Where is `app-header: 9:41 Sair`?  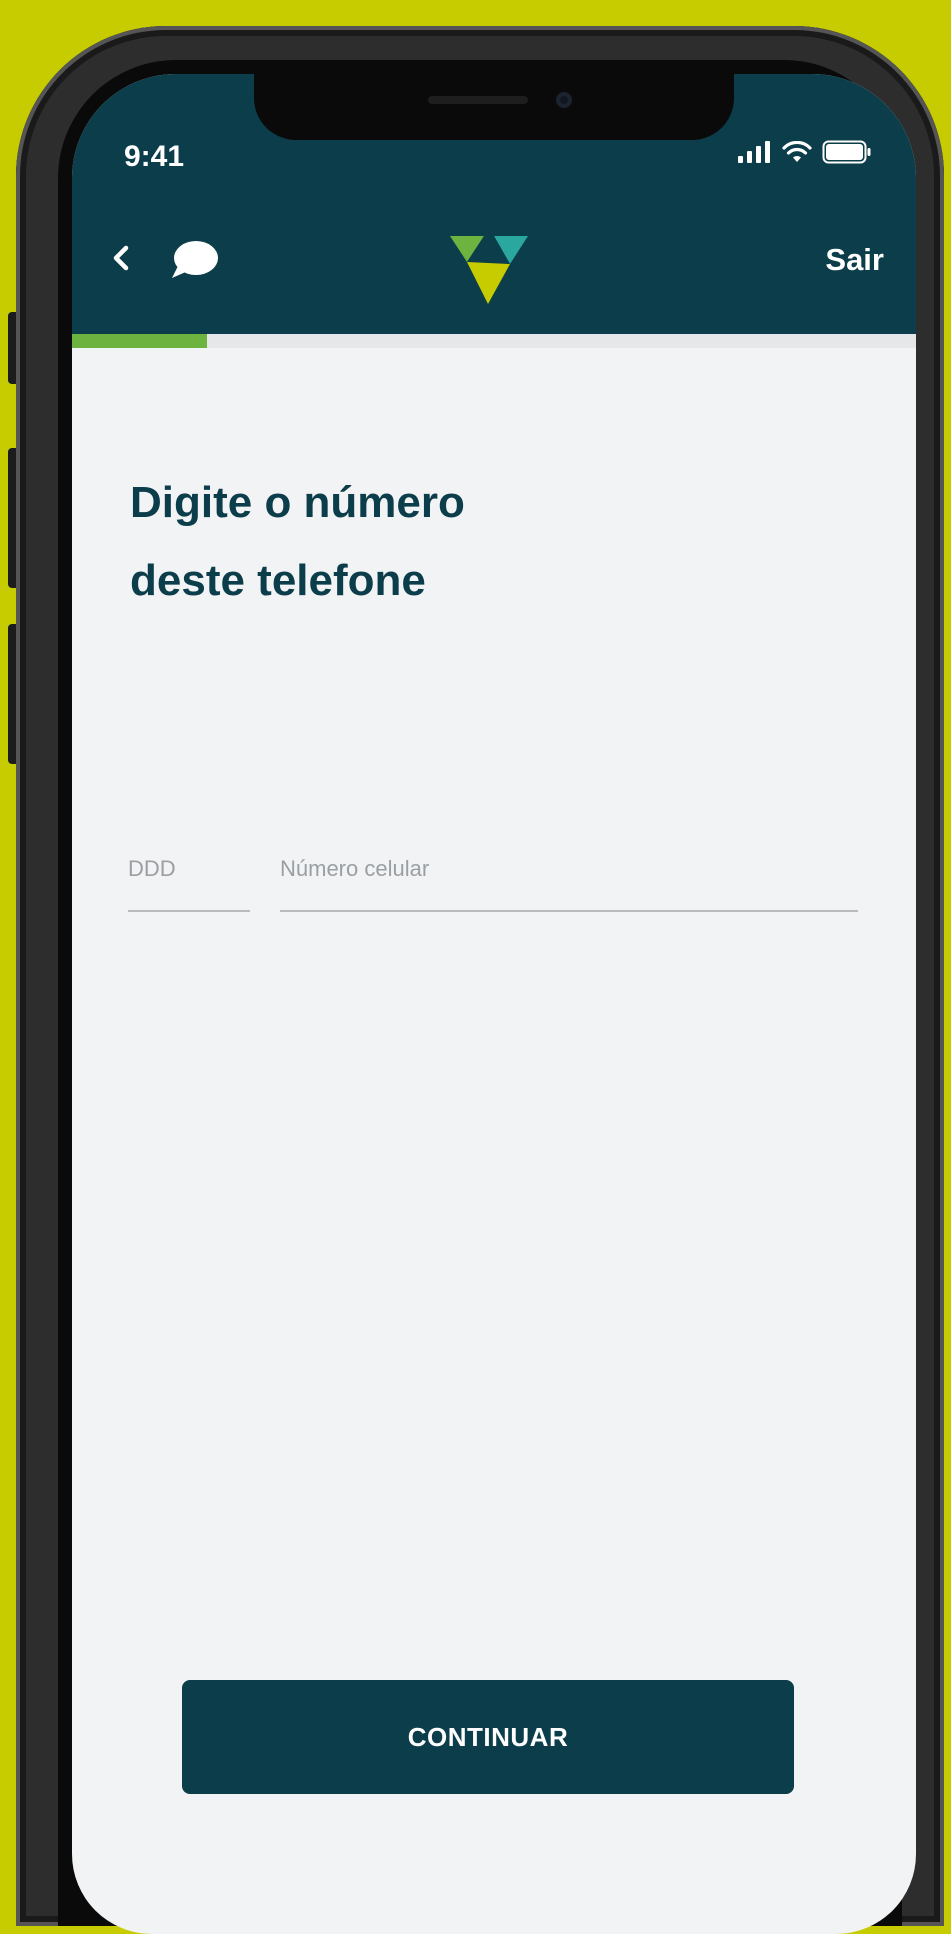
app-header: 9:41 Sair is located at coordinates (494, 204).